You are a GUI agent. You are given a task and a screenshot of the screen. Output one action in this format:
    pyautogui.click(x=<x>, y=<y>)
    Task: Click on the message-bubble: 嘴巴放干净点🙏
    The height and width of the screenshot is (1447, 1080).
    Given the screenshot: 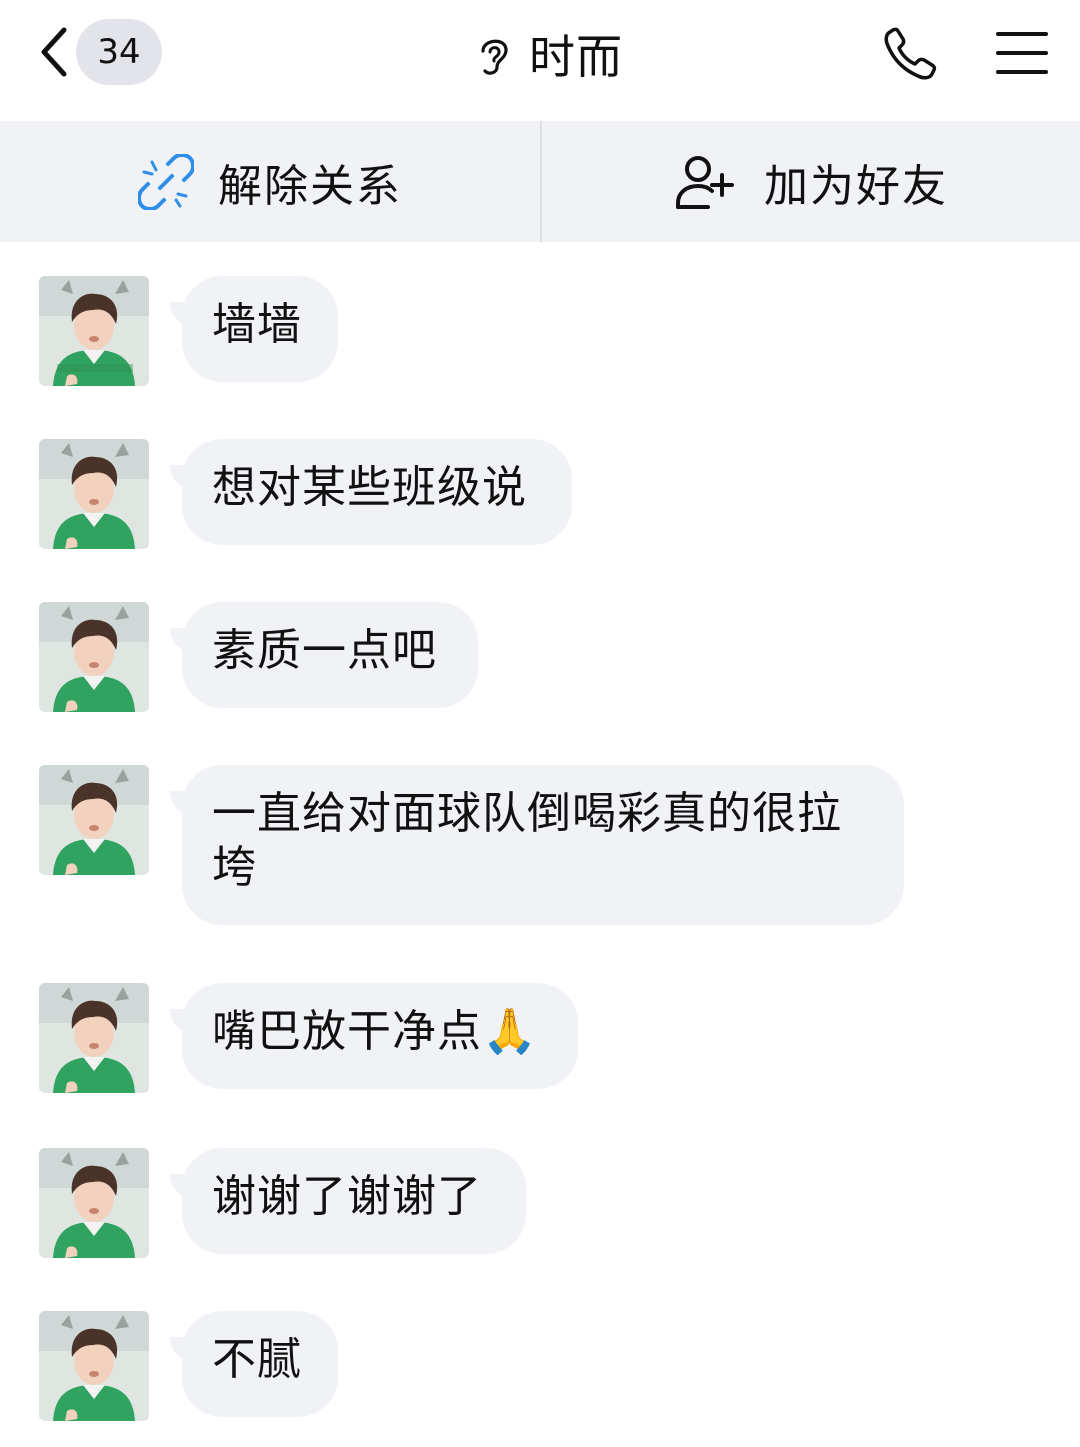 What is the action you would take?
    pyautogui.click(x=380, y=1036)
    